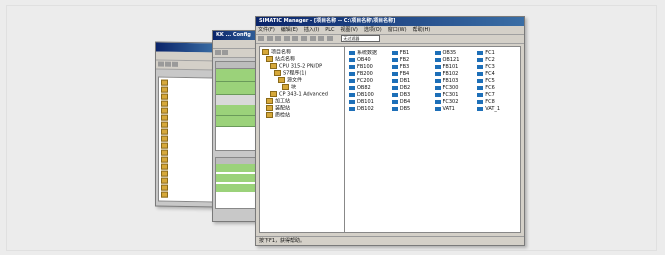  Describe the element at coordinates (496, 60) in the screenshot. I see `list-item: FC2` at that location.